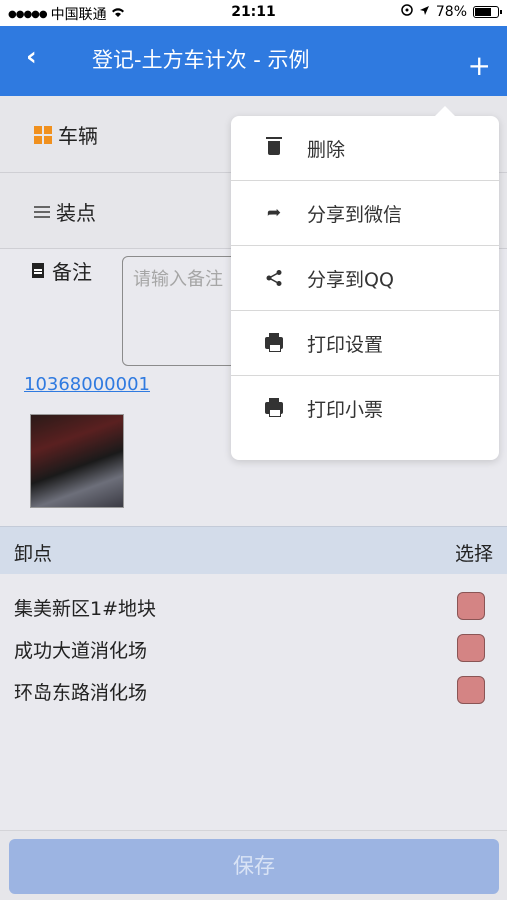 This screenshot has width=507, height=900. Describe the element at coordinates (78, 136) in the screenshot. I see `vehicle-label: 车辆` at that location.